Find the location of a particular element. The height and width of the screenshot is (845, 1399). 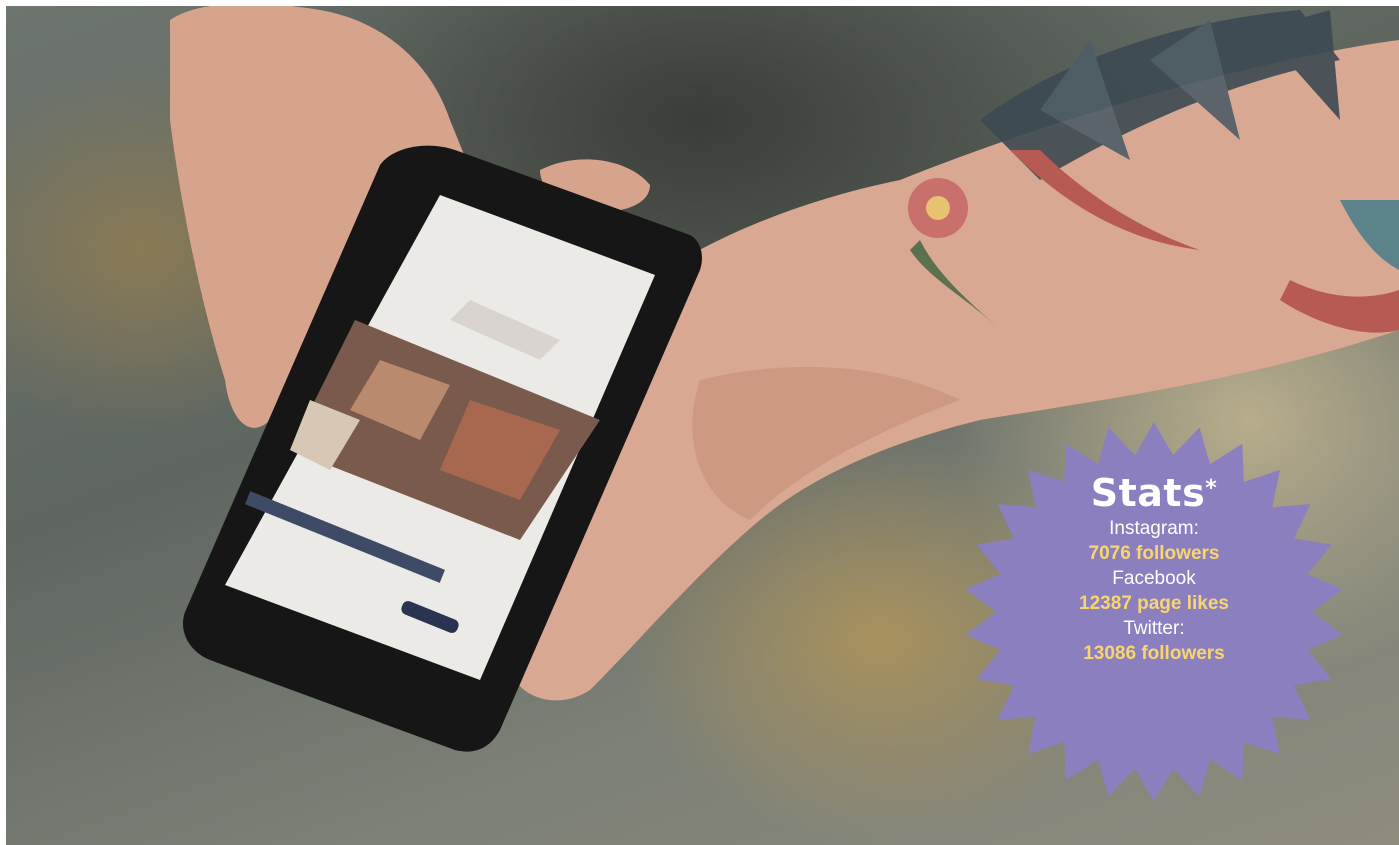

facebook-label: Facebook is located at coordinates (1154, 578).